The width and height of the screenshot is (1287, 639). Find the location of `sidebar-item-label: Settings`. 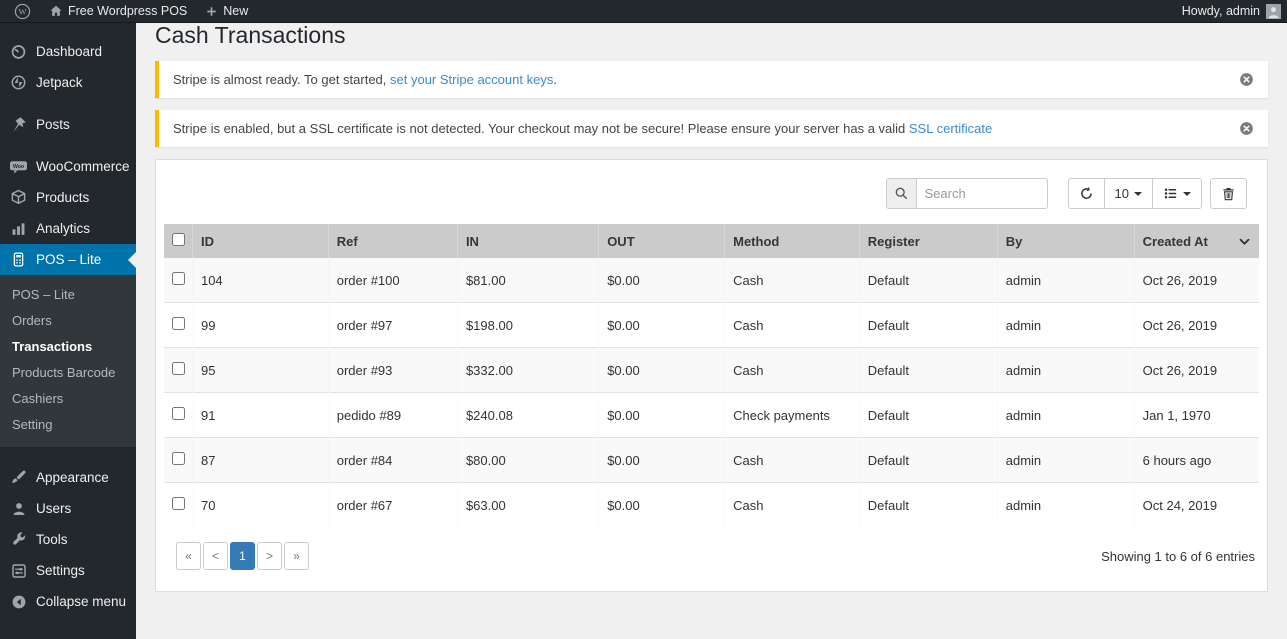

sidebar-item-label: Settings is located at coordinates (60, 570).